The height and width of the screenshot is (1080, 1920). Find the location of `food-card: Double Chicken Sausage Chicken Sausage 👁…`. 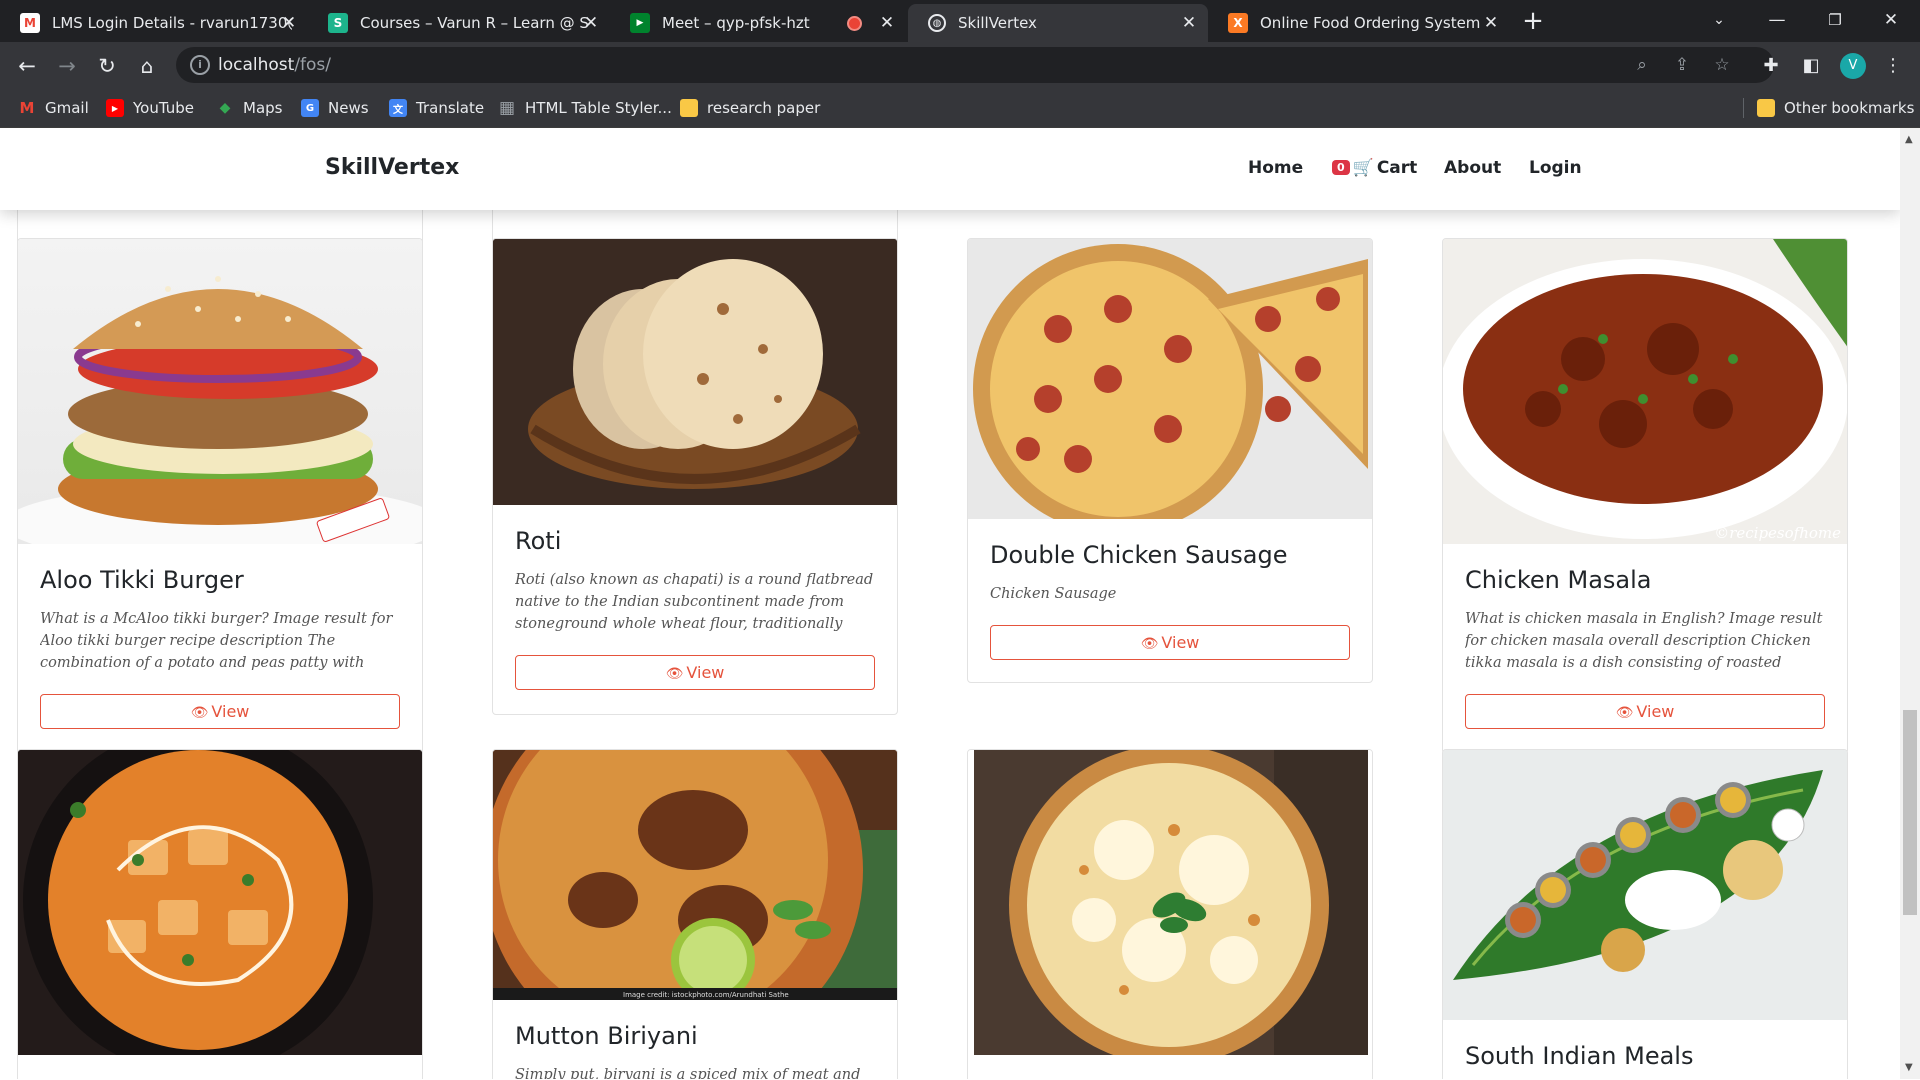

food-card: Double Chicken Sausage Chicken Sausage 👁… is located at coordinates (1170, 460).